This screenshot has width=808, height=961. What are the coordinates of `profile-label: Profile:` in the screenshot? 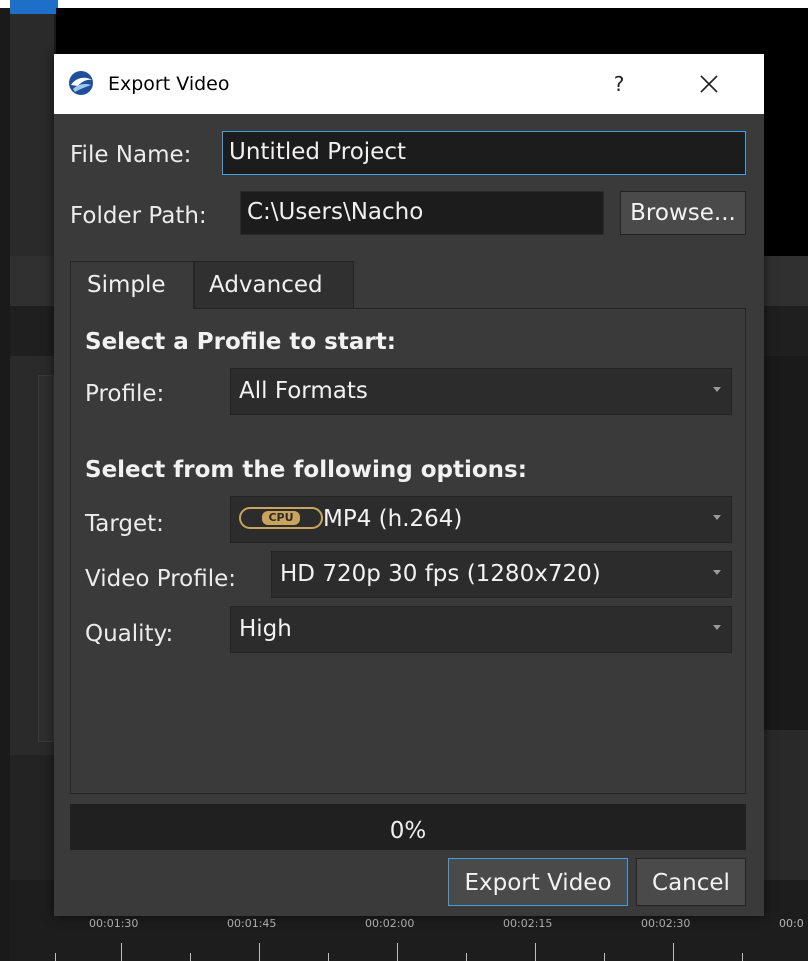 It's located at (125, 394).